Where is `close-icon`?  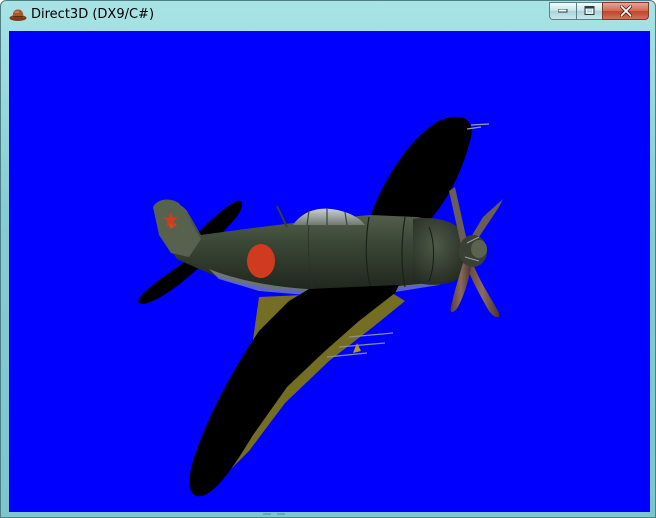 close-icon is located at coordinates (625, 11).